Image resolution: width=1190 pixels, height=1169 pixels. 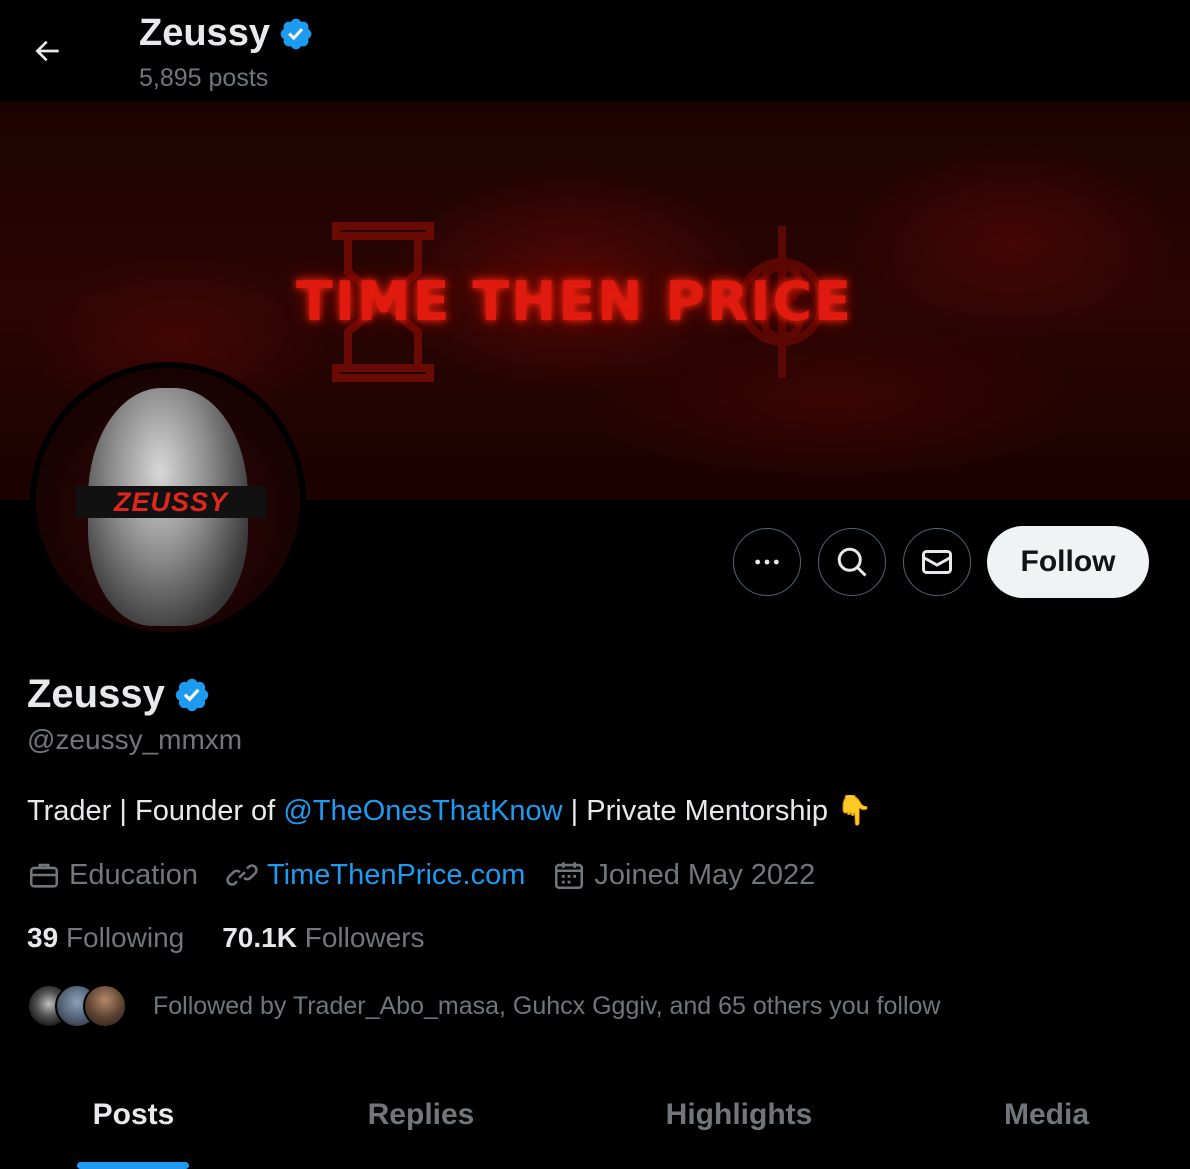 I want to click on following-link: 39 Following, so click(x=105, y=938).